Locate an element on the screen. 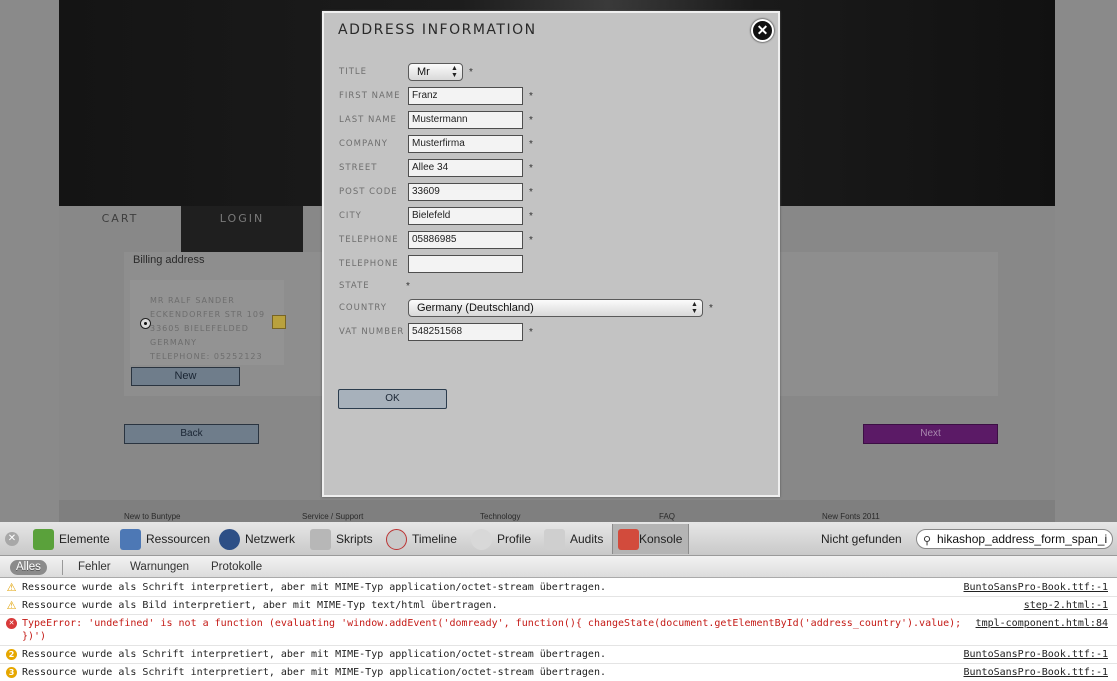  timeline-icon is located at coordinates (396, 539).